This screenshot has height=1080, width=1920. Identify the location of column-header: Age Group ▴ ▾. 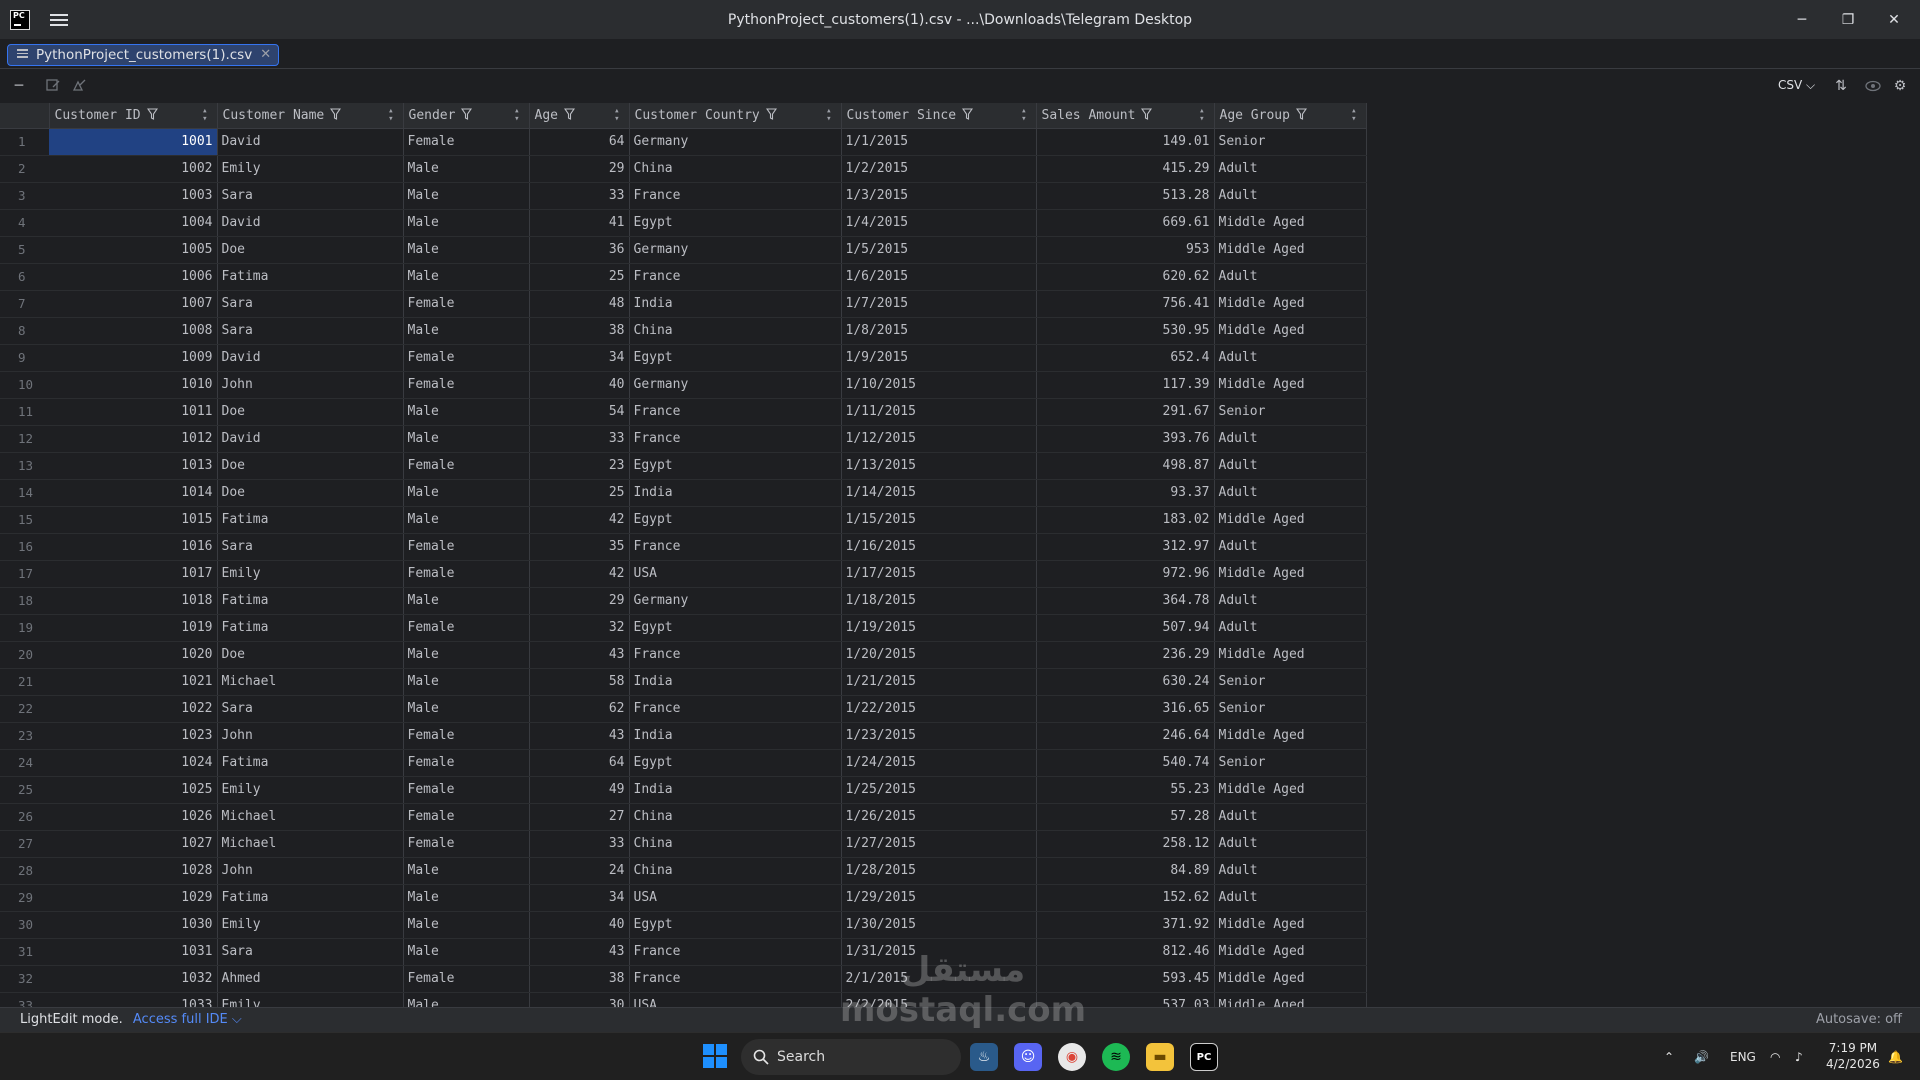
(1290, 116).